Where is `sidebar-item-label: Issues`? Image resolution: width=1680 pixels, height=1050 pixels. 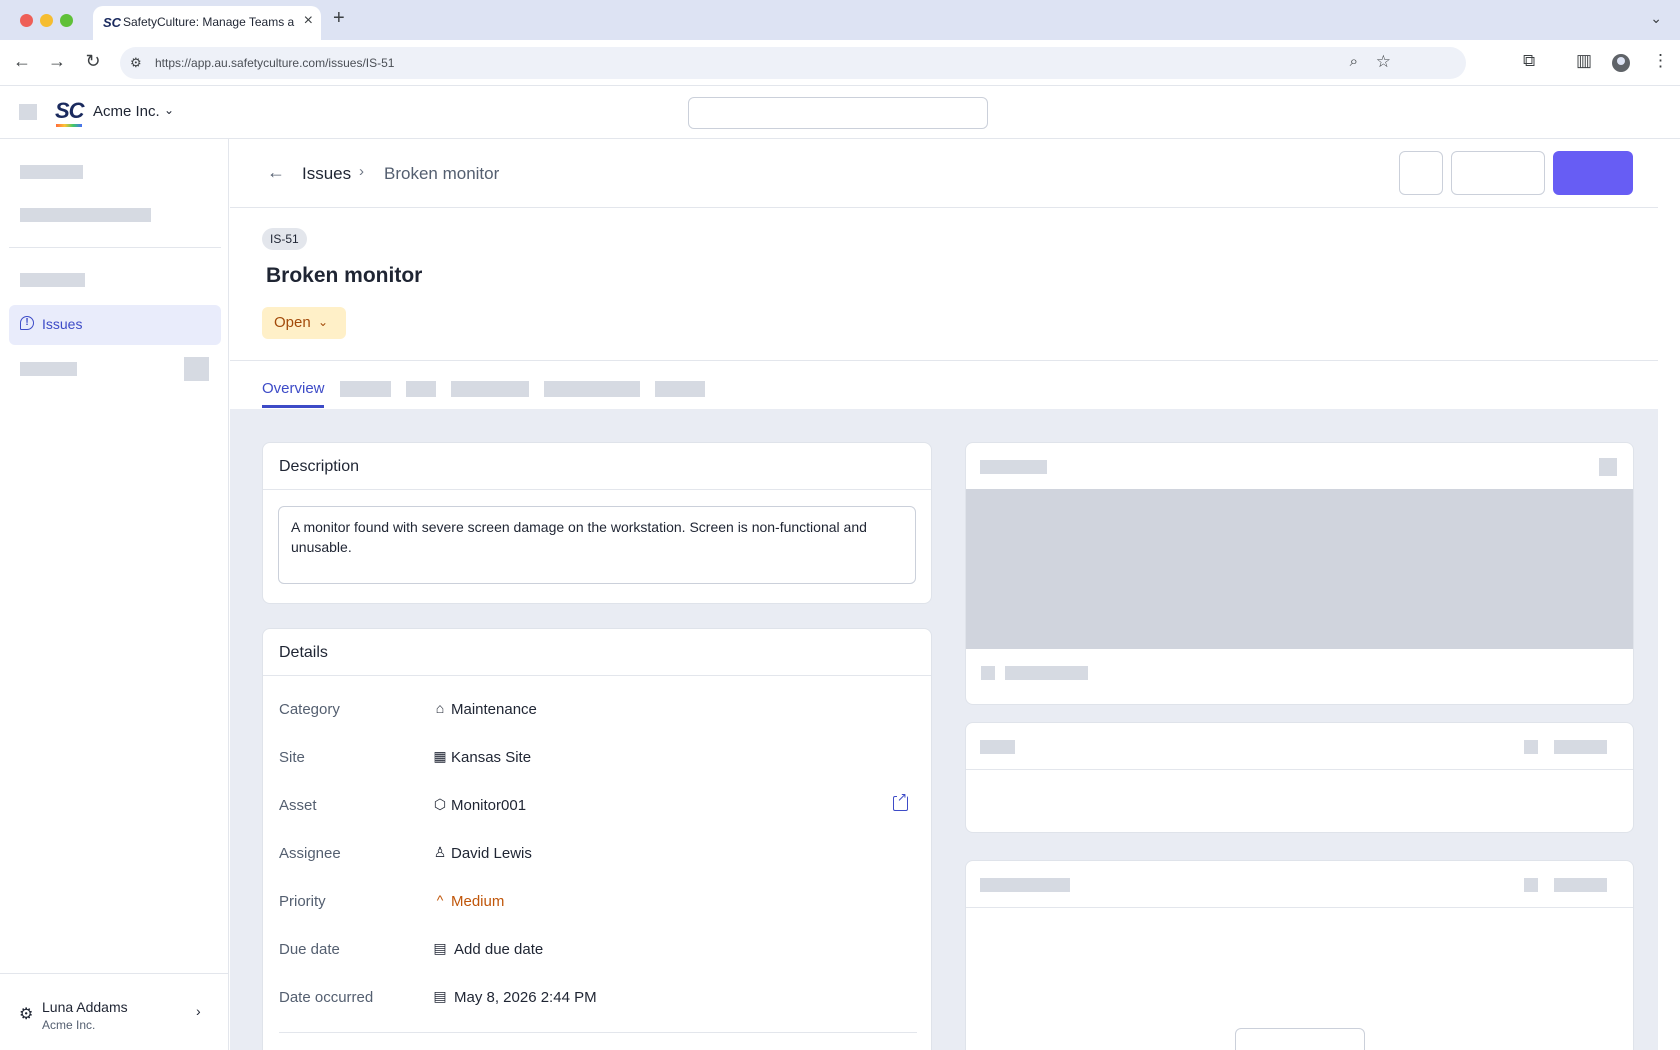 sidebar-item-label: Issues is located at coordinates (62, 324).